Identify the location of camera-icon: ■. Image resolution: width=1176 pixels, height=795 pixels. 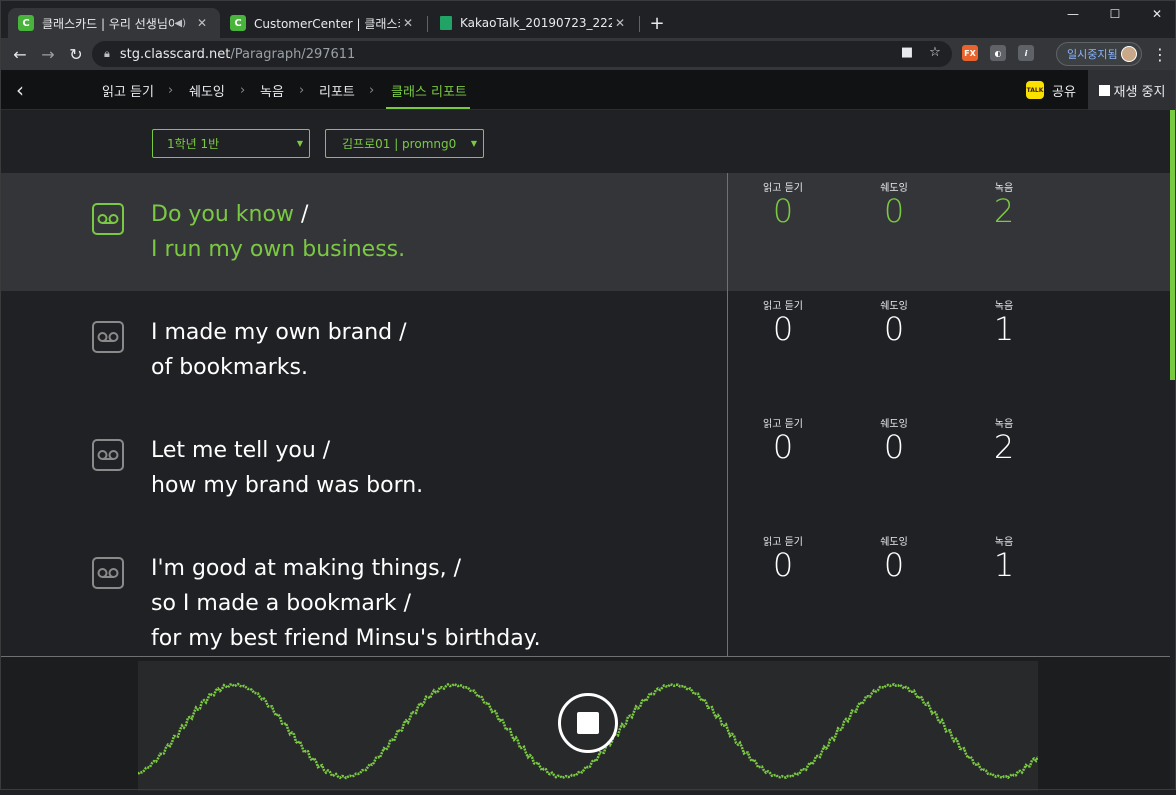
(907, 52).